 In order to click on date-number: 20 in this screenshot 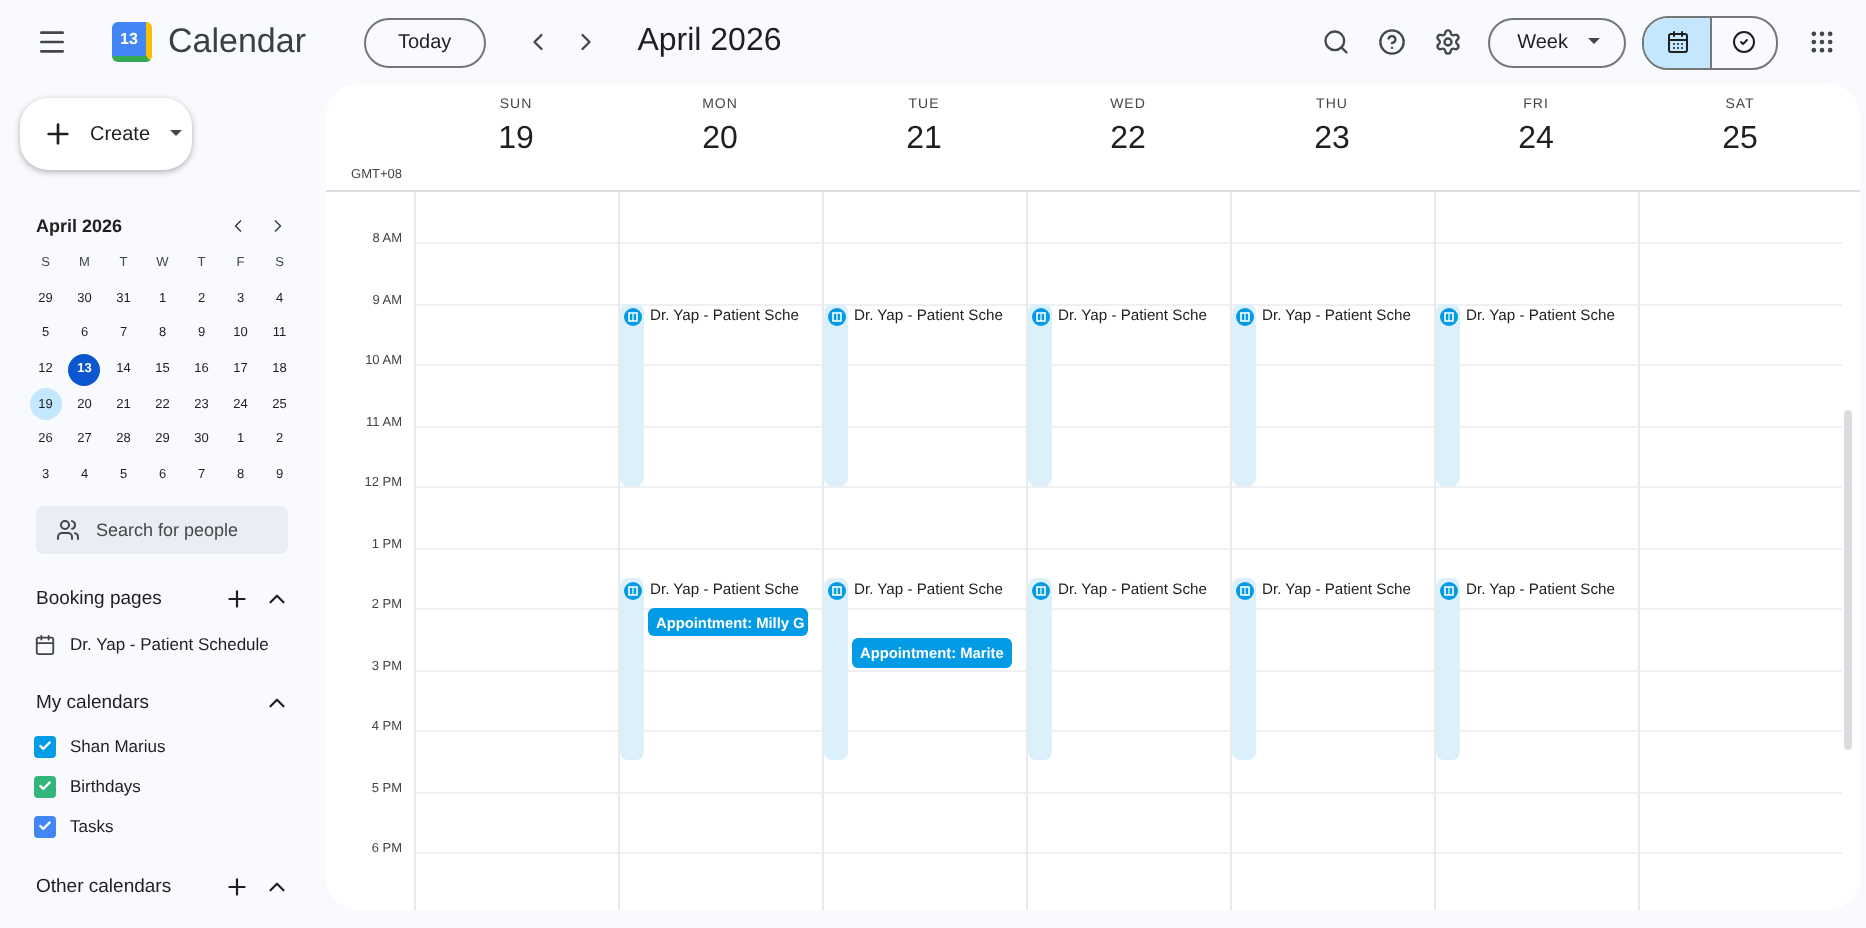, I will do `click(720, 140)`.